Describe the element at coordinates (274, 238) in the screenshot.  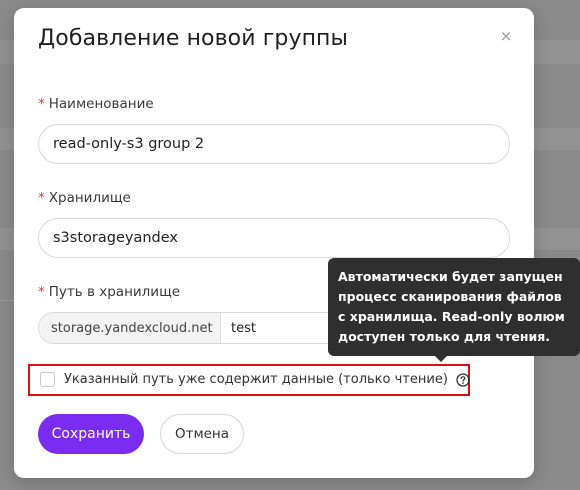
I see `storage-input` at that location.